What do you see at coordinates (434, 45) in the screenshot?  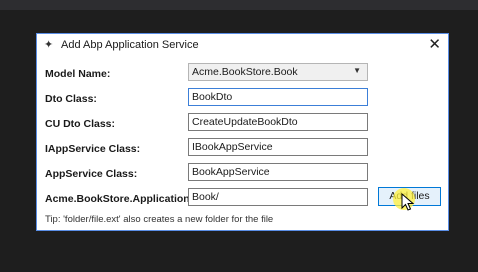 I see `close-icon: ✕` at bounding box center [434, 45].